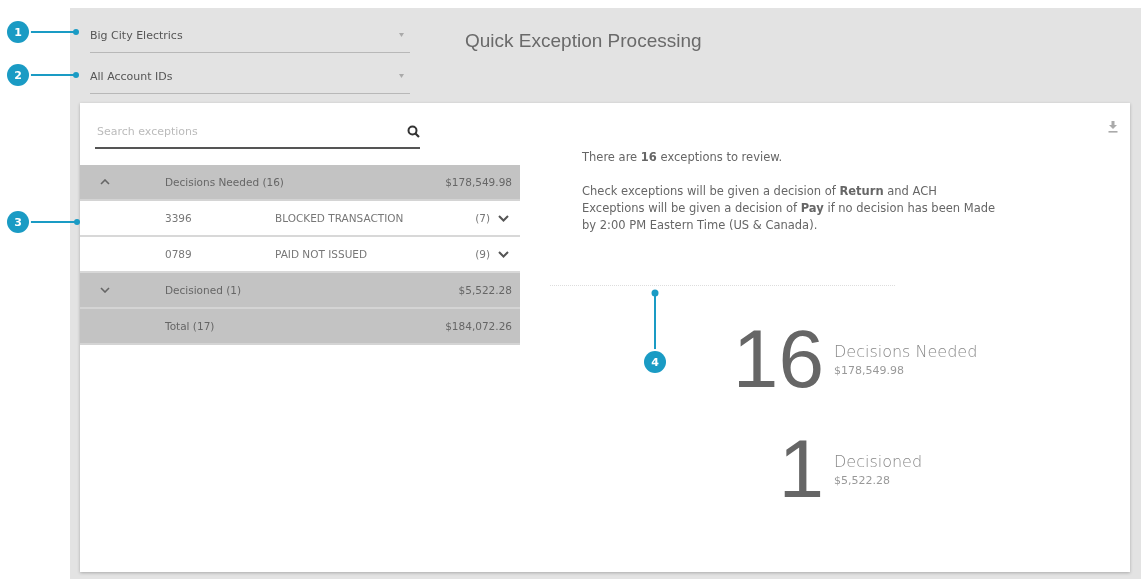 This screenshot has height=579, width=1141. I want to click on exception-type-cell-text: PAID NOT ISSUED, so click(322, 254).